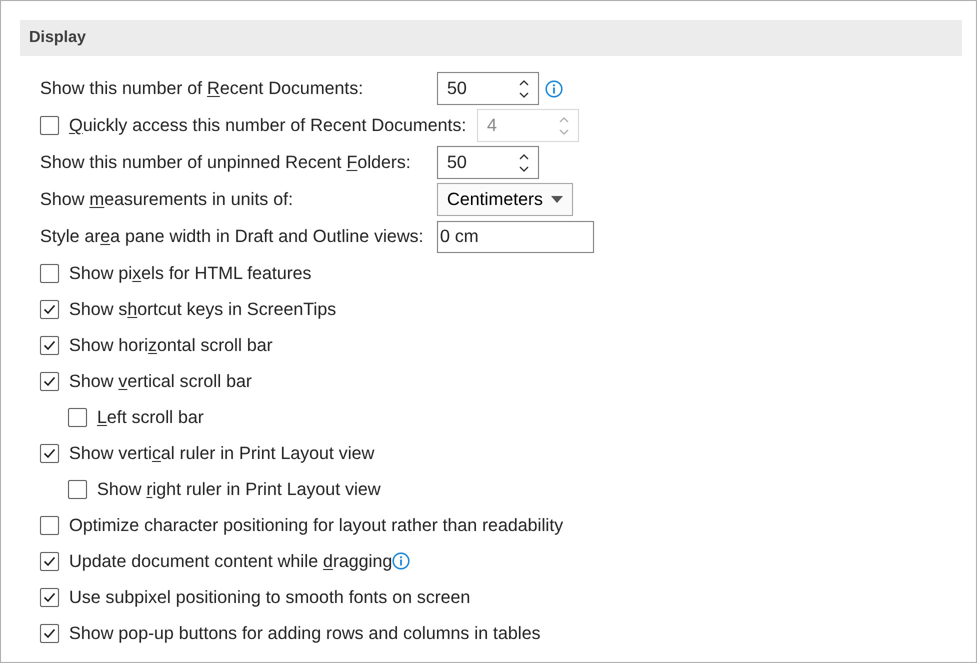 Image resolution: width=977 pixels, height=663 pixels. Describe the element at coordinates (232, 236) in the screenshot. I see `setting-label: Style area pane width in Draft and Outline views:` at that location.